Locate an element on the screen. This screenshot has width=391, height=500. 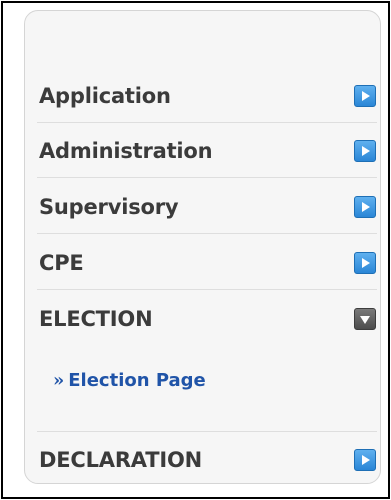
menu-item-election: ELECTION is located at coordinates (207, 319).